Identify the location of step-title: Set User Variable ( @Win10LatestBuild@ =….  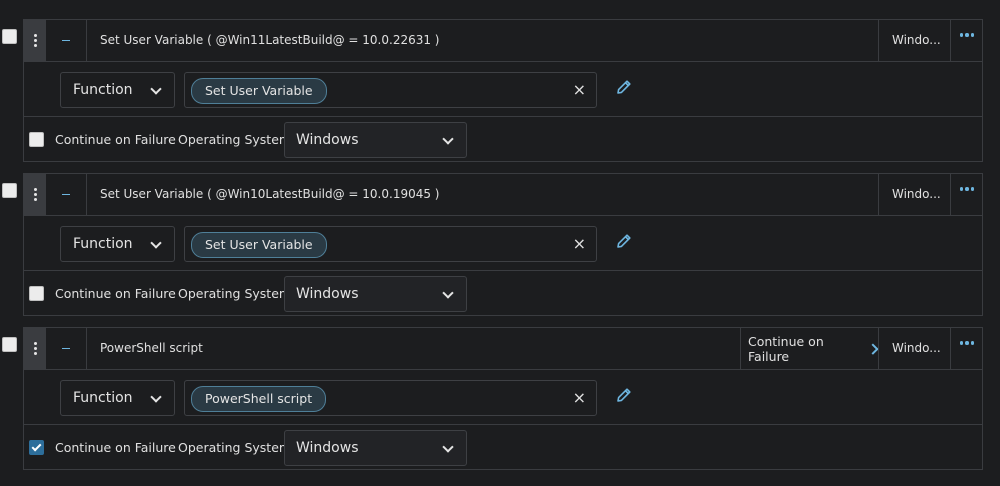
(270, 194).